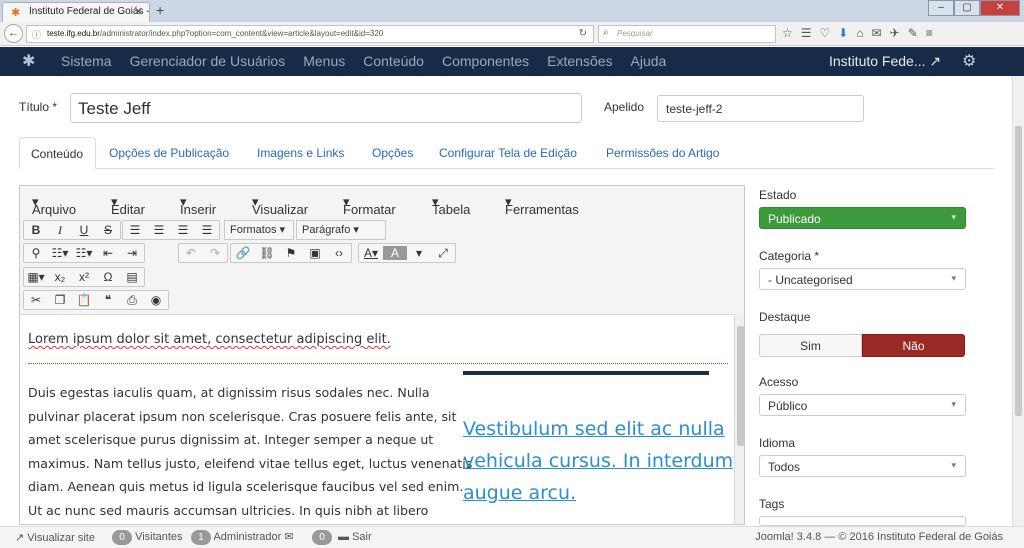 The width and height of the screenshot is (1024, 548). Describe the element at coordinates (84, 300) in the screenshot. I see `paste-icon: 📋` at that location.